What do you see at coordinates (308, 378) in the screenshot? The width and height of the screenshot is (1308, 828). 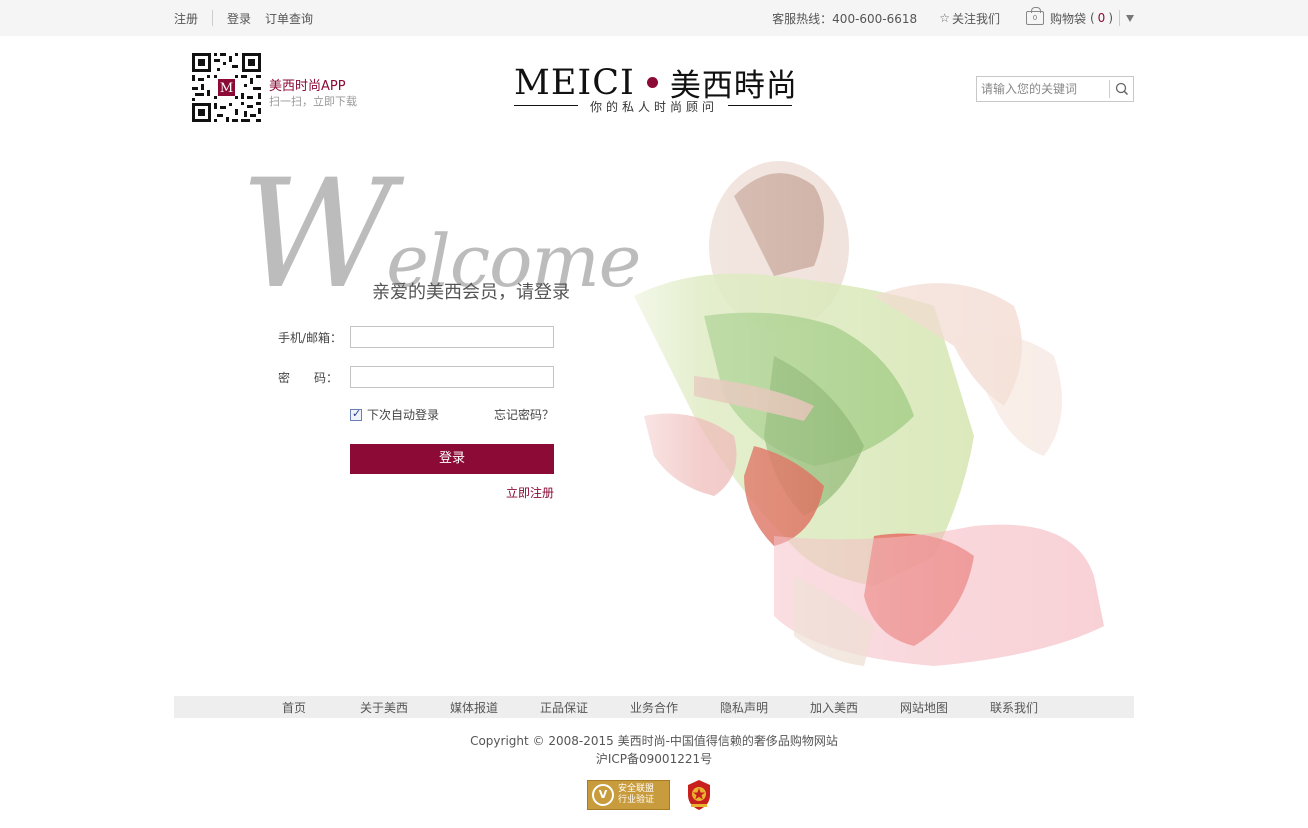 I see `password-label: 密 码：` at bounding box center [308, 378].